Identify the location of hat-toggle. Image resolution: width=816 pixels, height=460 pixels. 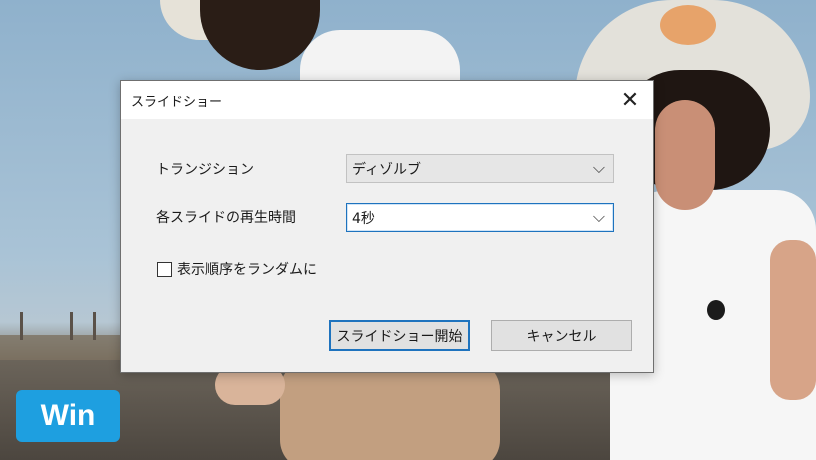
(716, 310).